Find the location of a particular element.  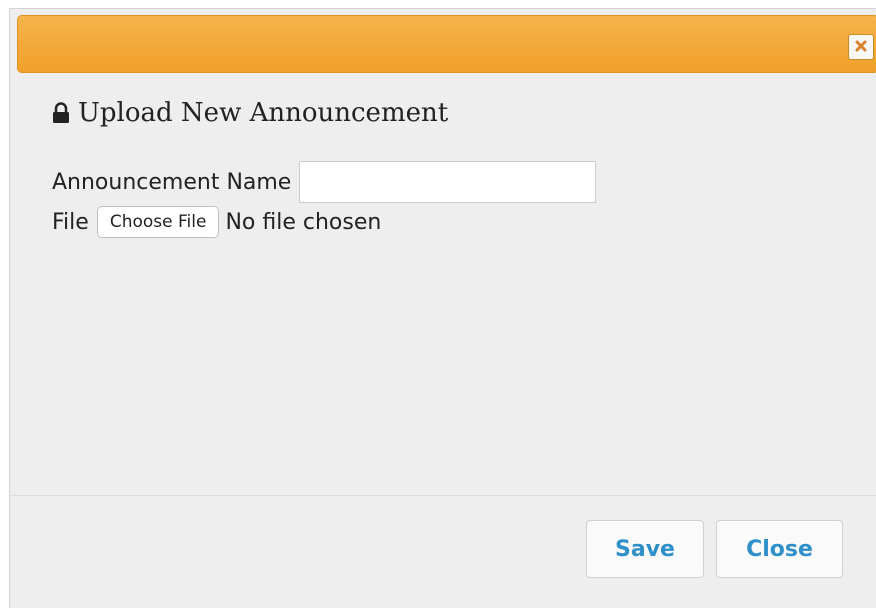

announcement-name-label: Announcement Name is located at coordinates (172, 182).